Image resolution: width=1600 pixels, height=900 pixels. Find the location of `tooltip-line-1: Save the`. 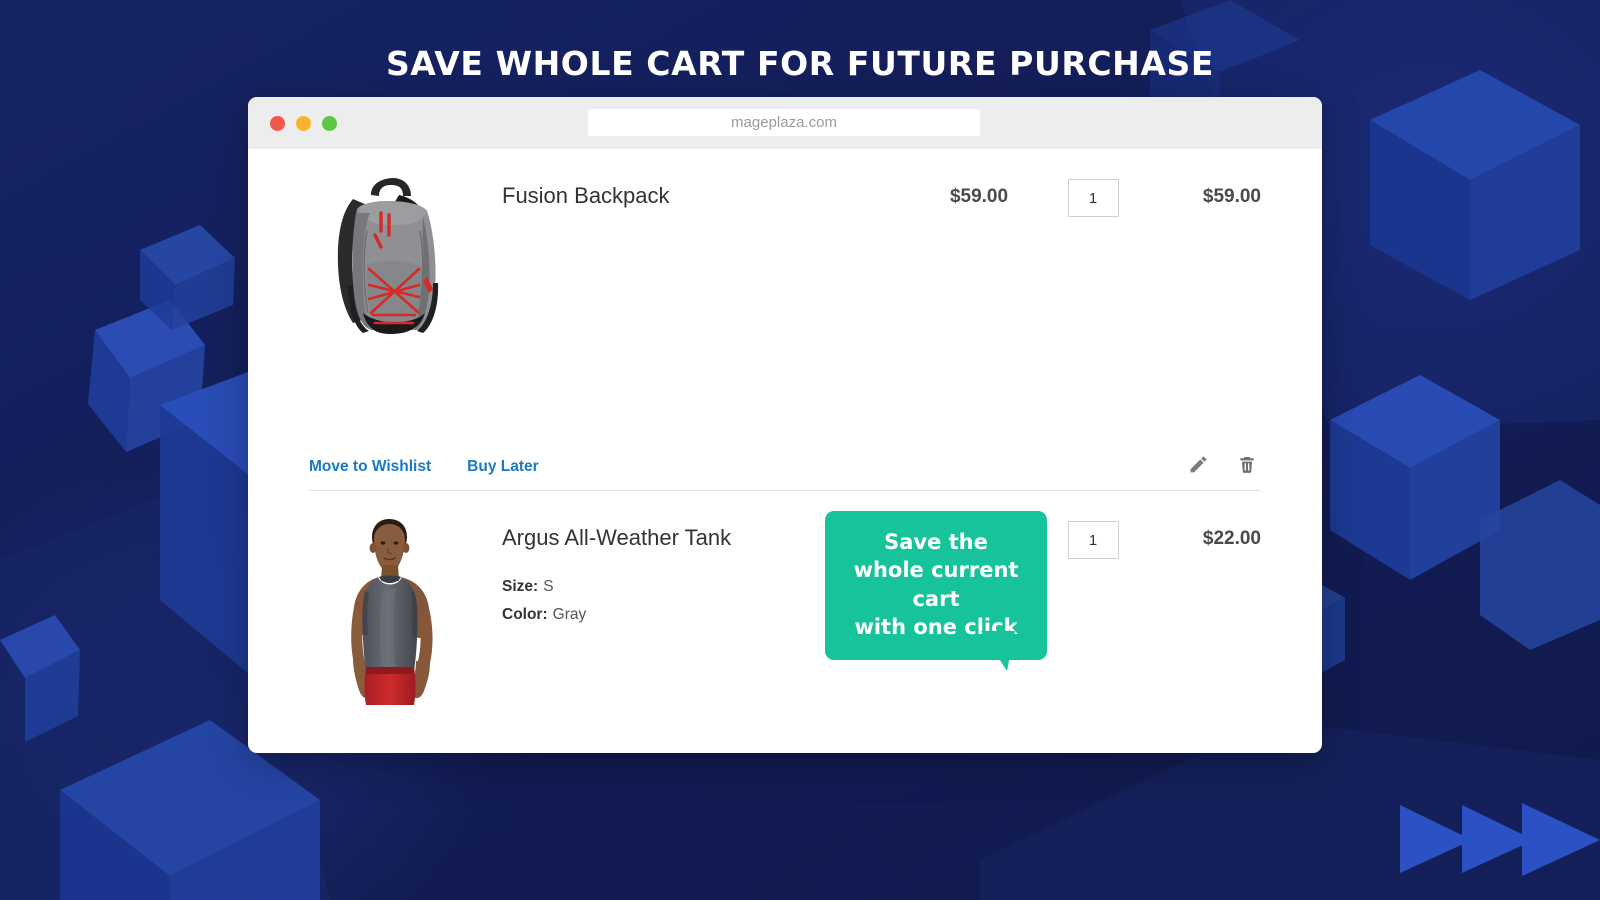

tooltip-line-1: Save the is located at coordinates (936, 542).